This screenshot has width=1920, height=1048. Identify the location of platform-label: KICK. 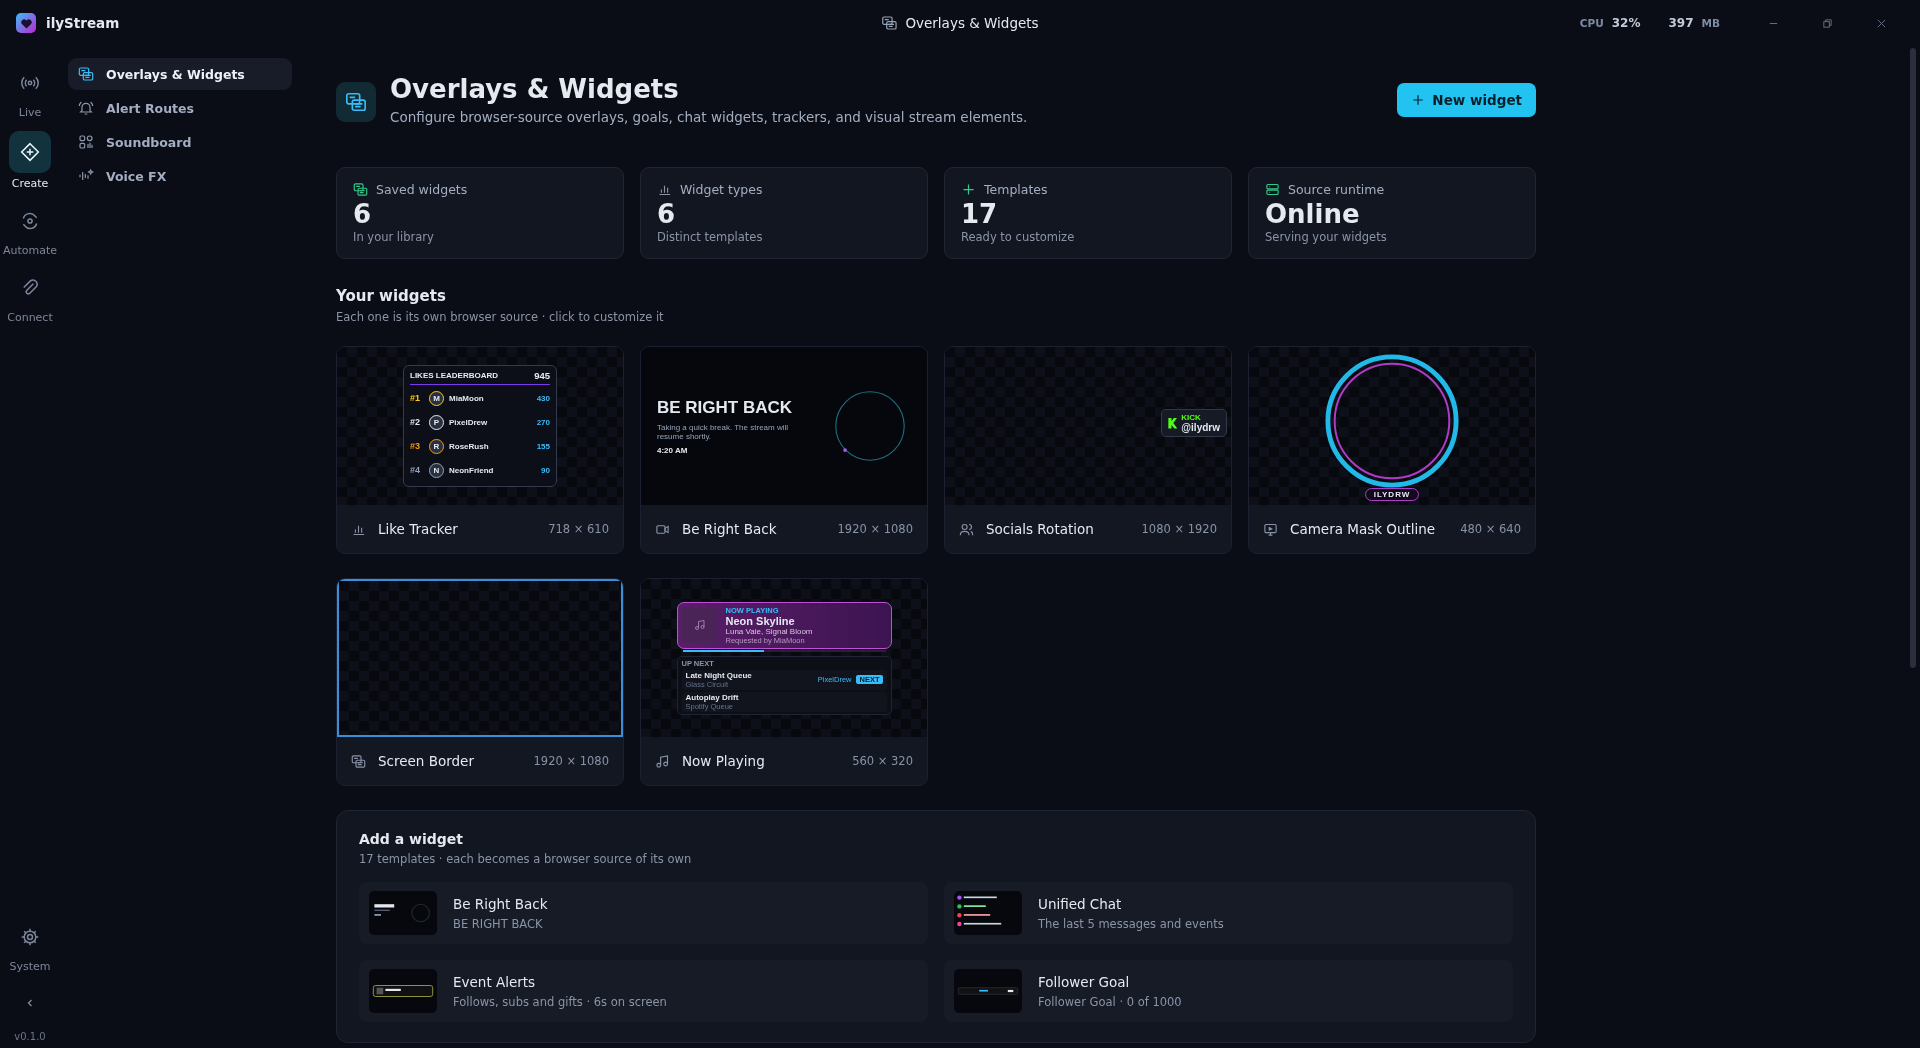
(1191, 417).